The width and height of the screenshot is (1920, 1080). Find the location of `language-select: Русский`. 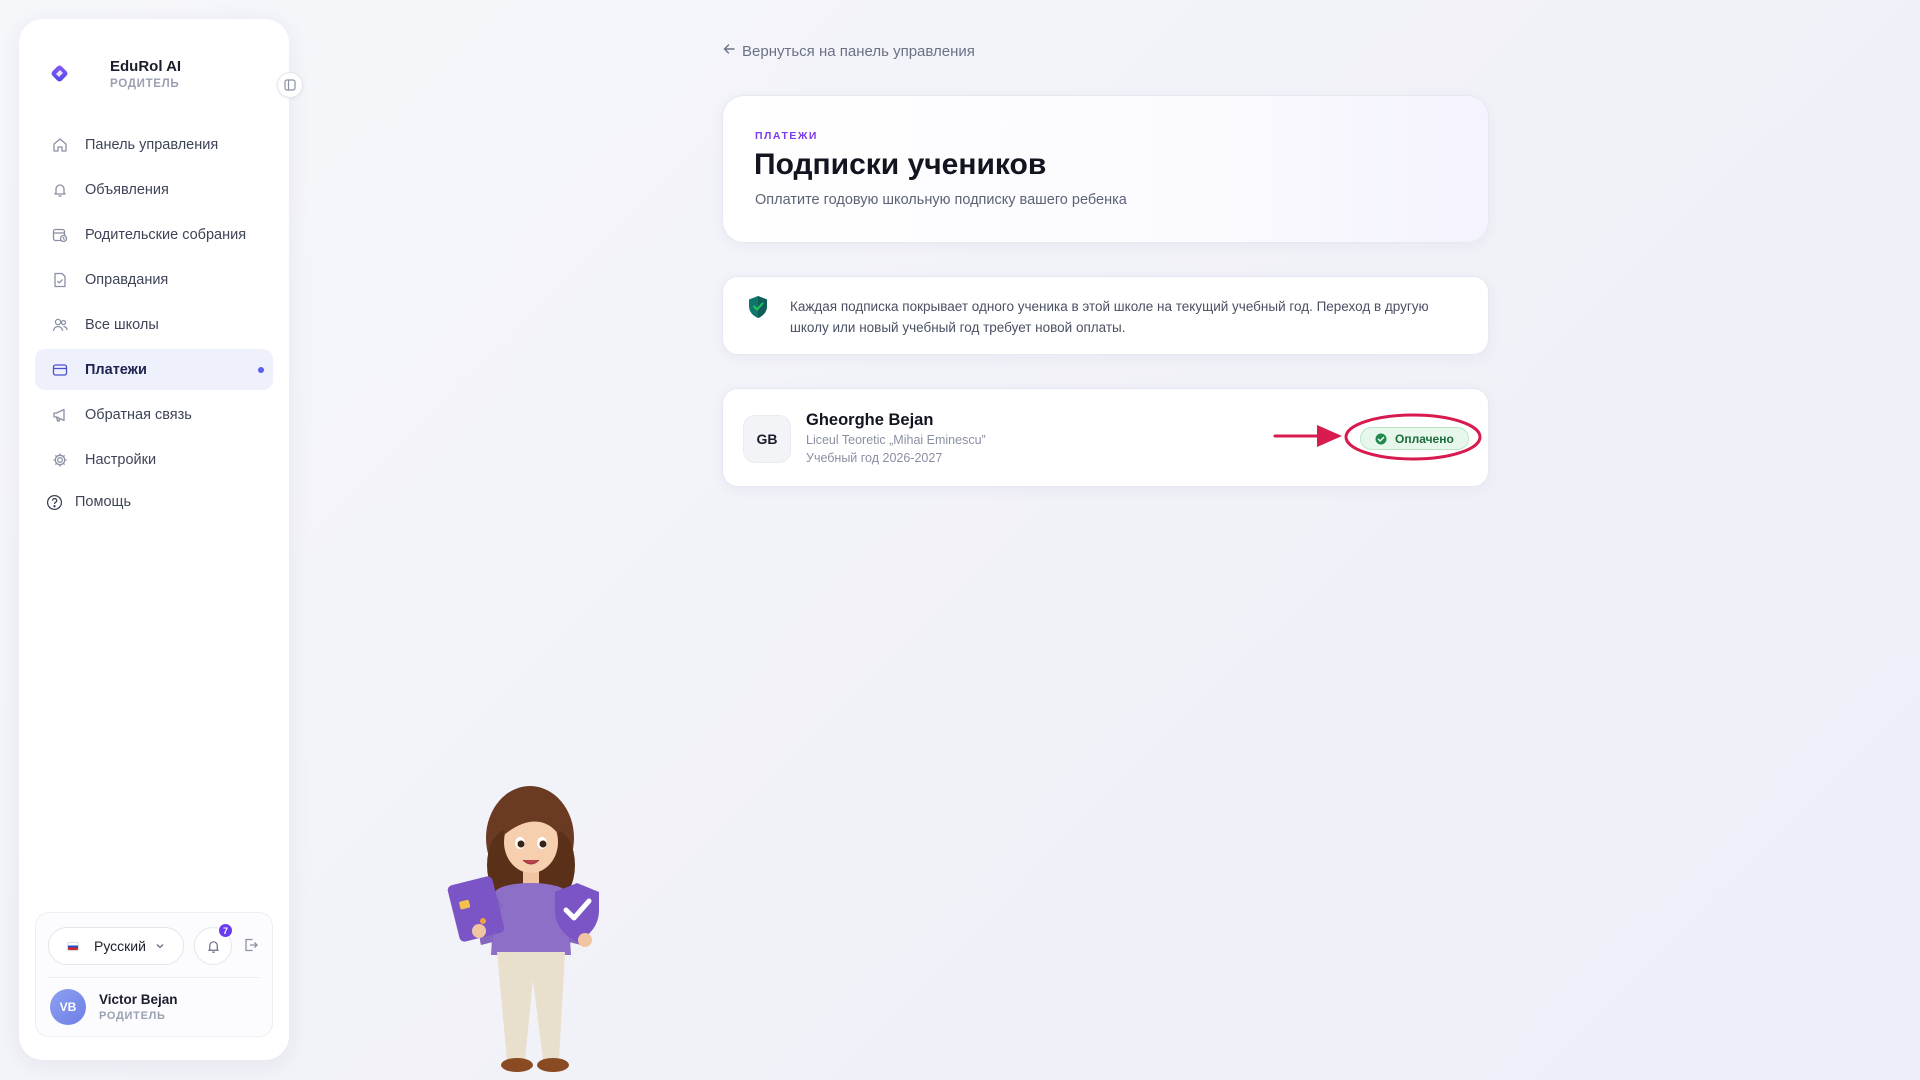

language-select: Русский is located at coordinates (116, 946).